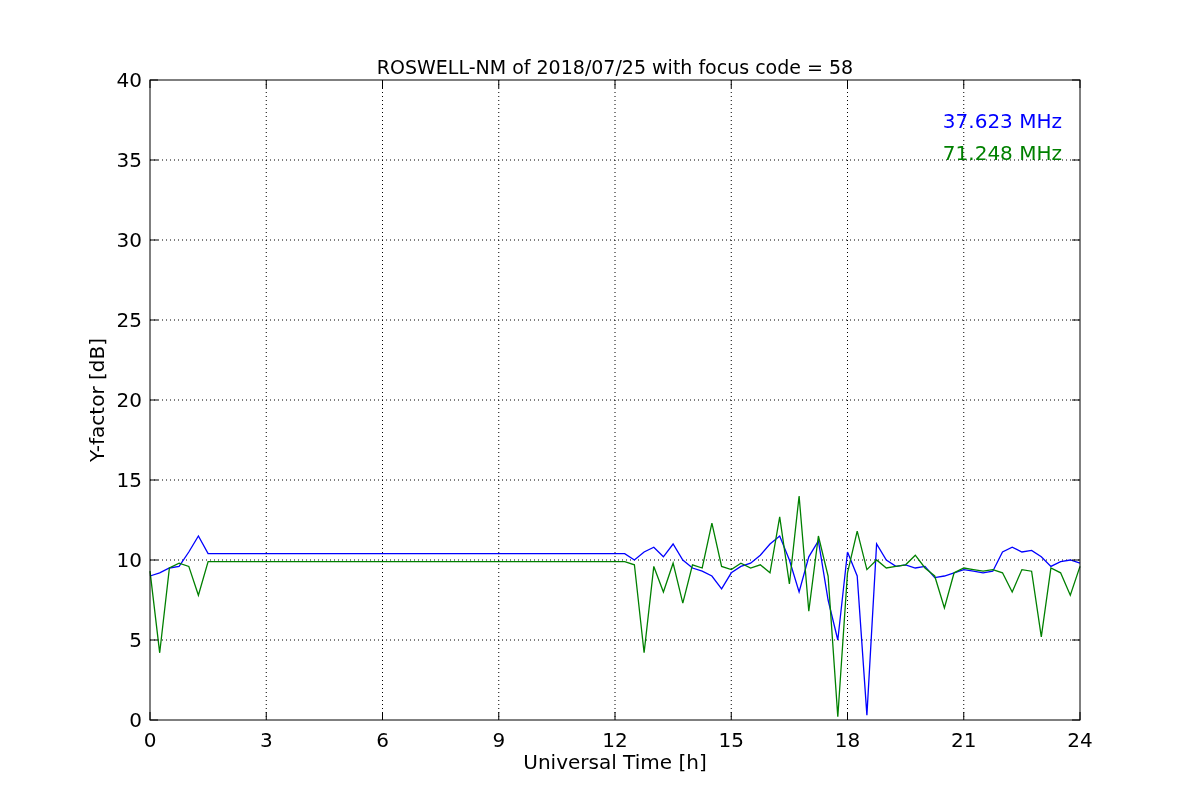 The width and height of the screenshot is (1200, 800). What do you see at coordinates (129, 480) in the screenshot?
I see `y-tick-label: 15` at bounding box center [129, 480].